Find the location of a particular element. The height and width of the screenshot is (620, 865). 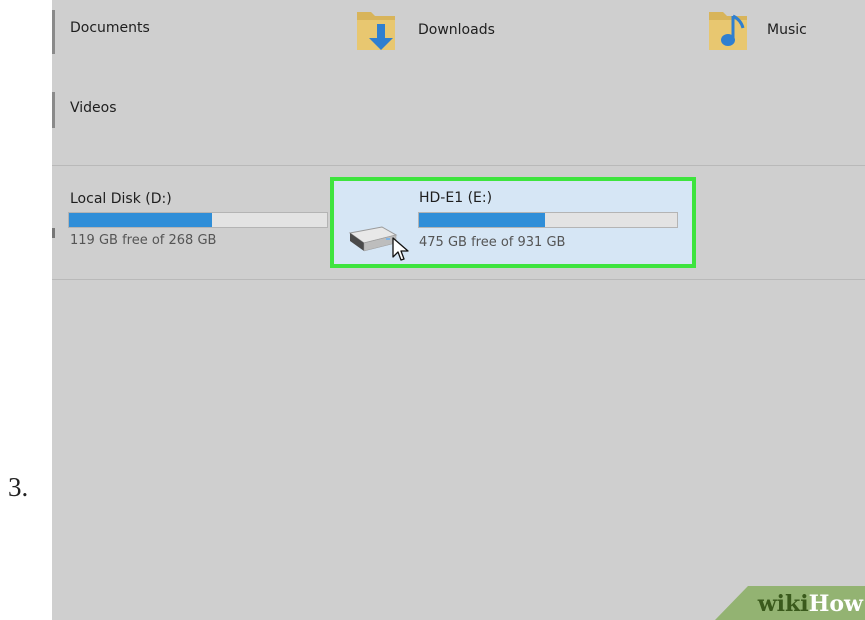

wikihow-watermark: wikiHow is located at coordinates (790, 603).